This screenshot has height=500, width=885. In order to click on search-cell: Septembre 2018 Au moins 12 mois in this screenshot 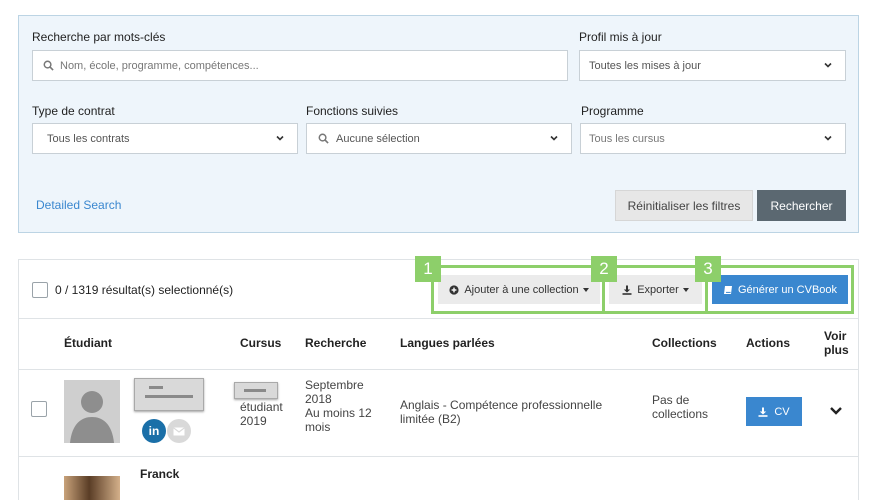, I will do `click(338, 406)`.